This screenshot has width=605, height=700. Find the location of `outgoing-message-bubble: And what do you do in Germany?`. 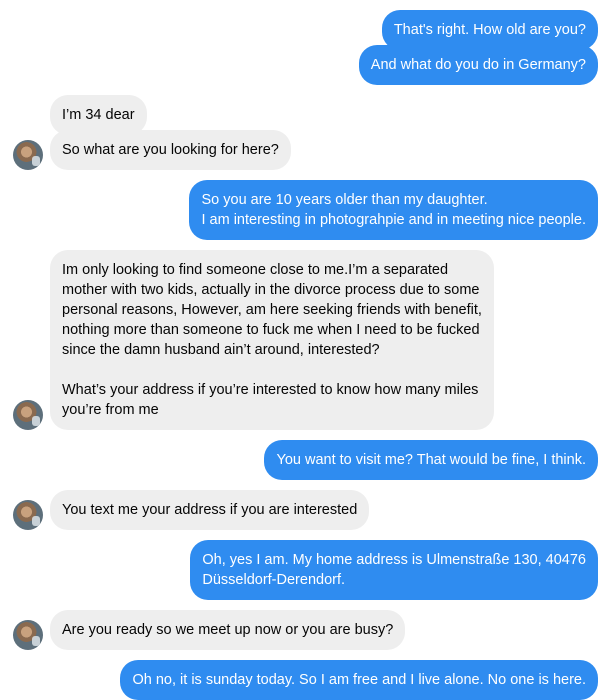

outgoing-message-bubble: And what do you do in Germany? is located at coordinates (478, 65).